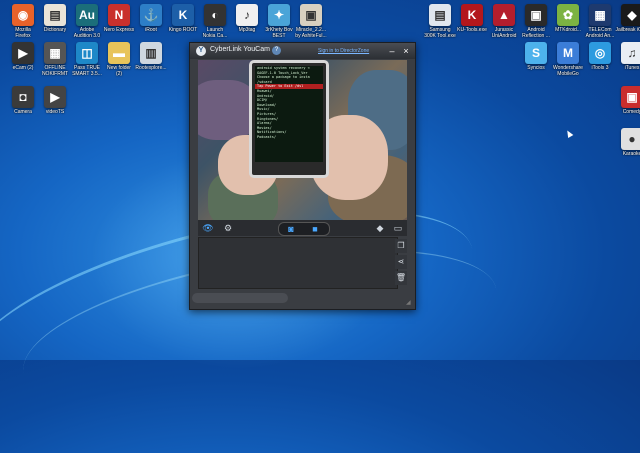  What do you see at coordinates (266, 136) in the screenshot?
I see `phone-screen-line: Podcasts/` at bounding box center [266, 136].